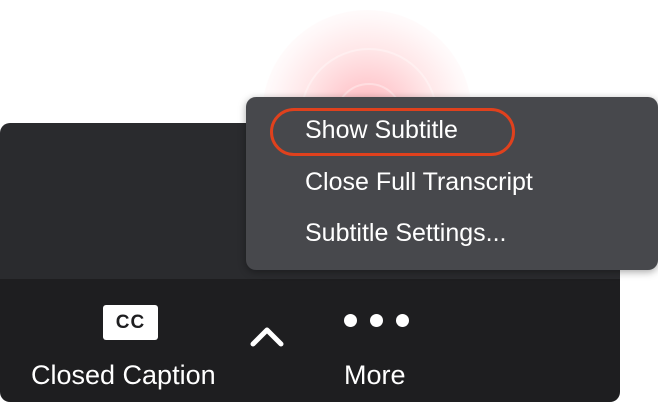  I want to click on closed-caption-label: Closed Caption, so click(123, 375).